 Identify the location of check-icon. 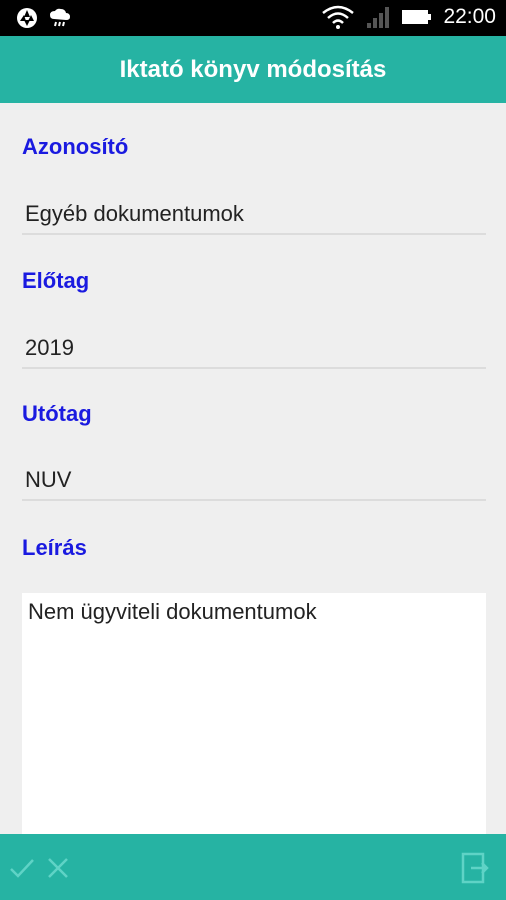
(22, 868).